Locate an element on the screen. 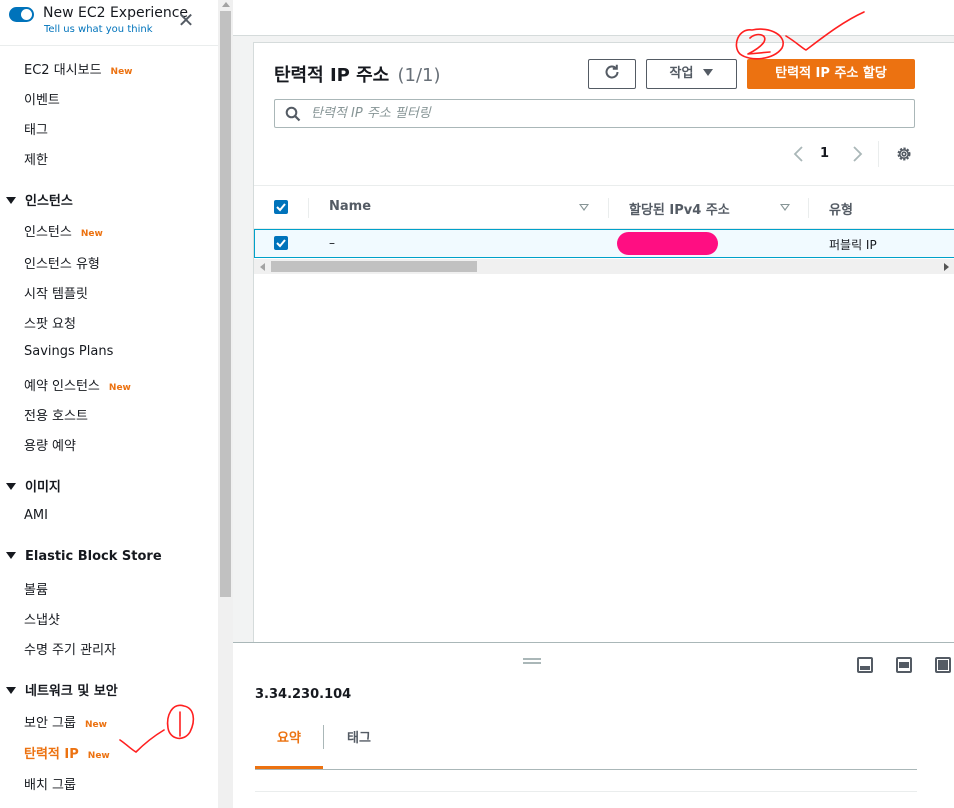 This screenshot has width=954, height=808. scroll-right-arrow-icon is located at coordinates (946, 267).